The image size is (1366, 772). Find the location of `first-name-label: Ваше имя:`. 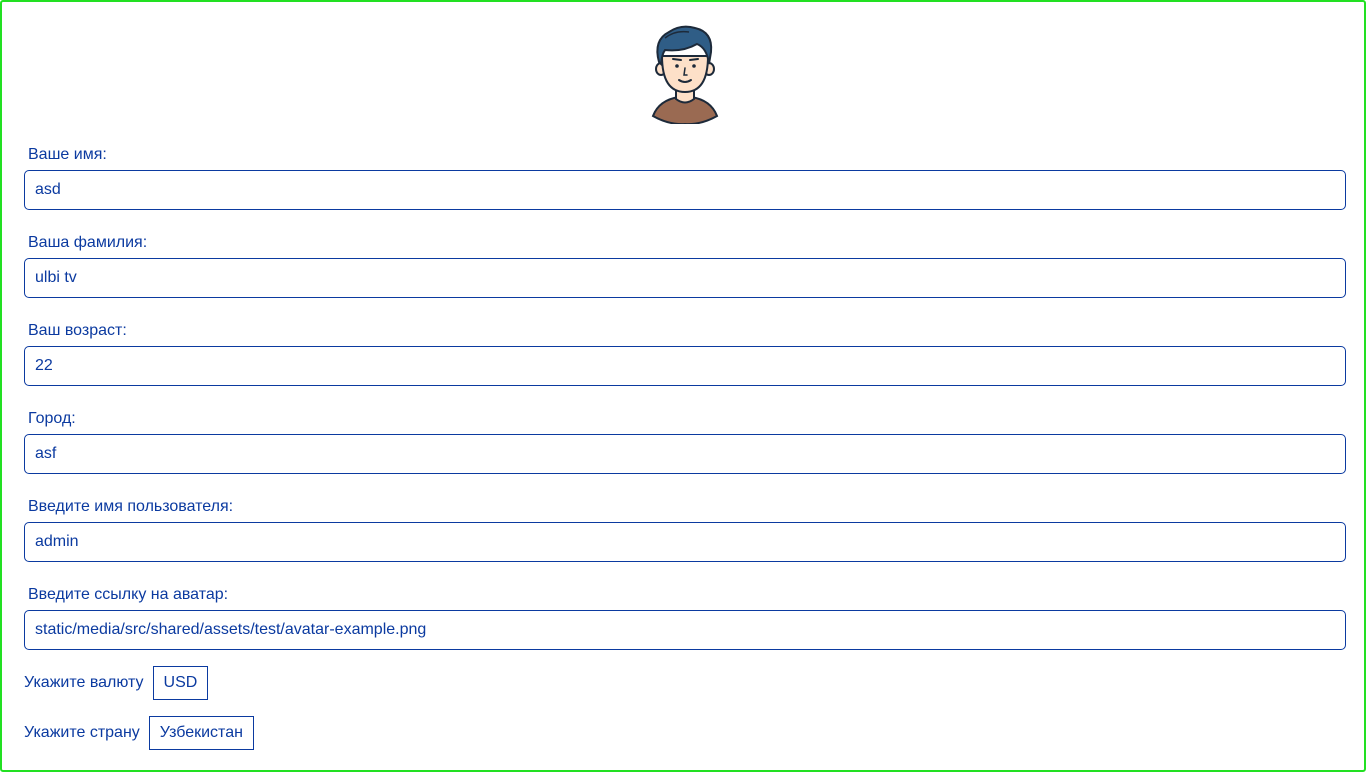

first-name-label: Ваше имя: is located at coordinates (67, 154).